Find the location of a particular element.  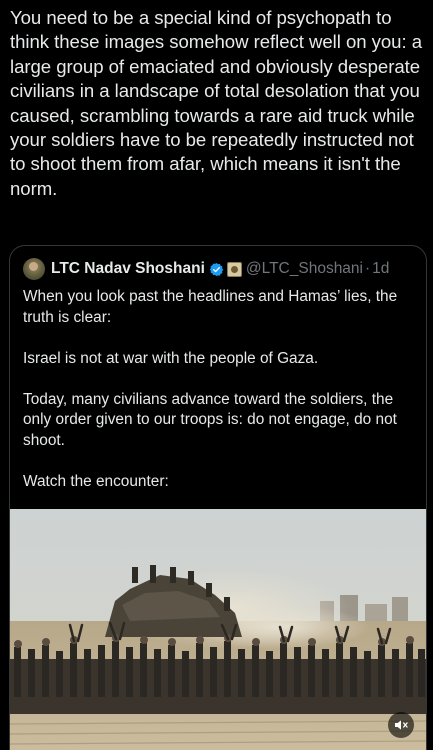

speaker-muted-icon is located at coordinates (401, 725).